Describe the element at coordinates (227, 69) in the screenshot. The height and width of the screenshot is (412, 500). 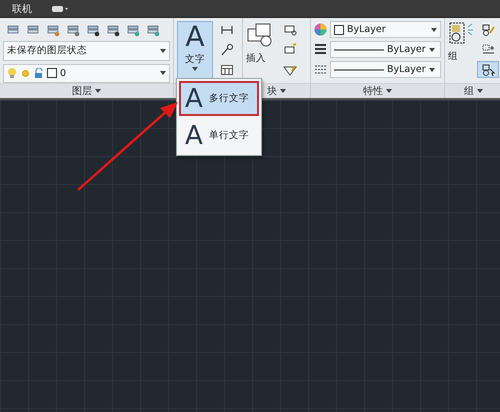
I see `table-icon` at that location.